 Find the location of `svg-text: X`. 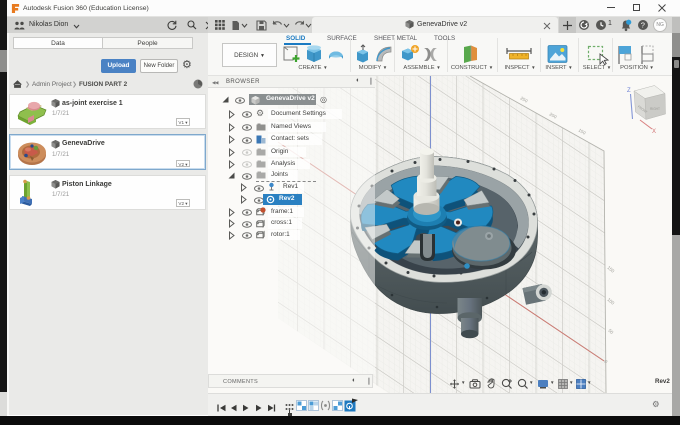

svg-text: X is located at coordinates (654, 132).